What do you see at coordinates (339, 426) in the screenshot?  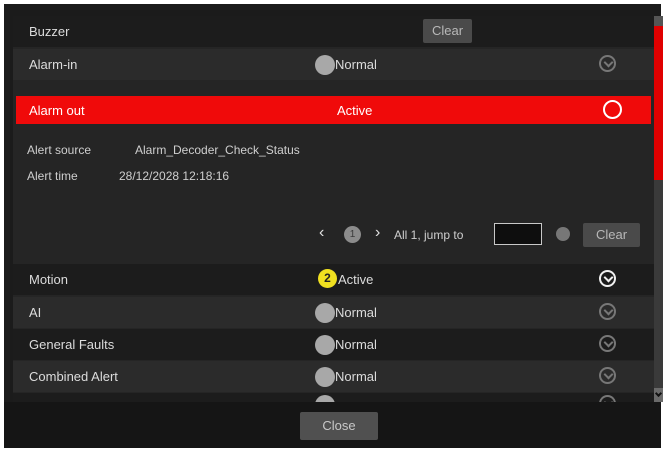 I see `close-button: Close` at bounding box center [339, 426].